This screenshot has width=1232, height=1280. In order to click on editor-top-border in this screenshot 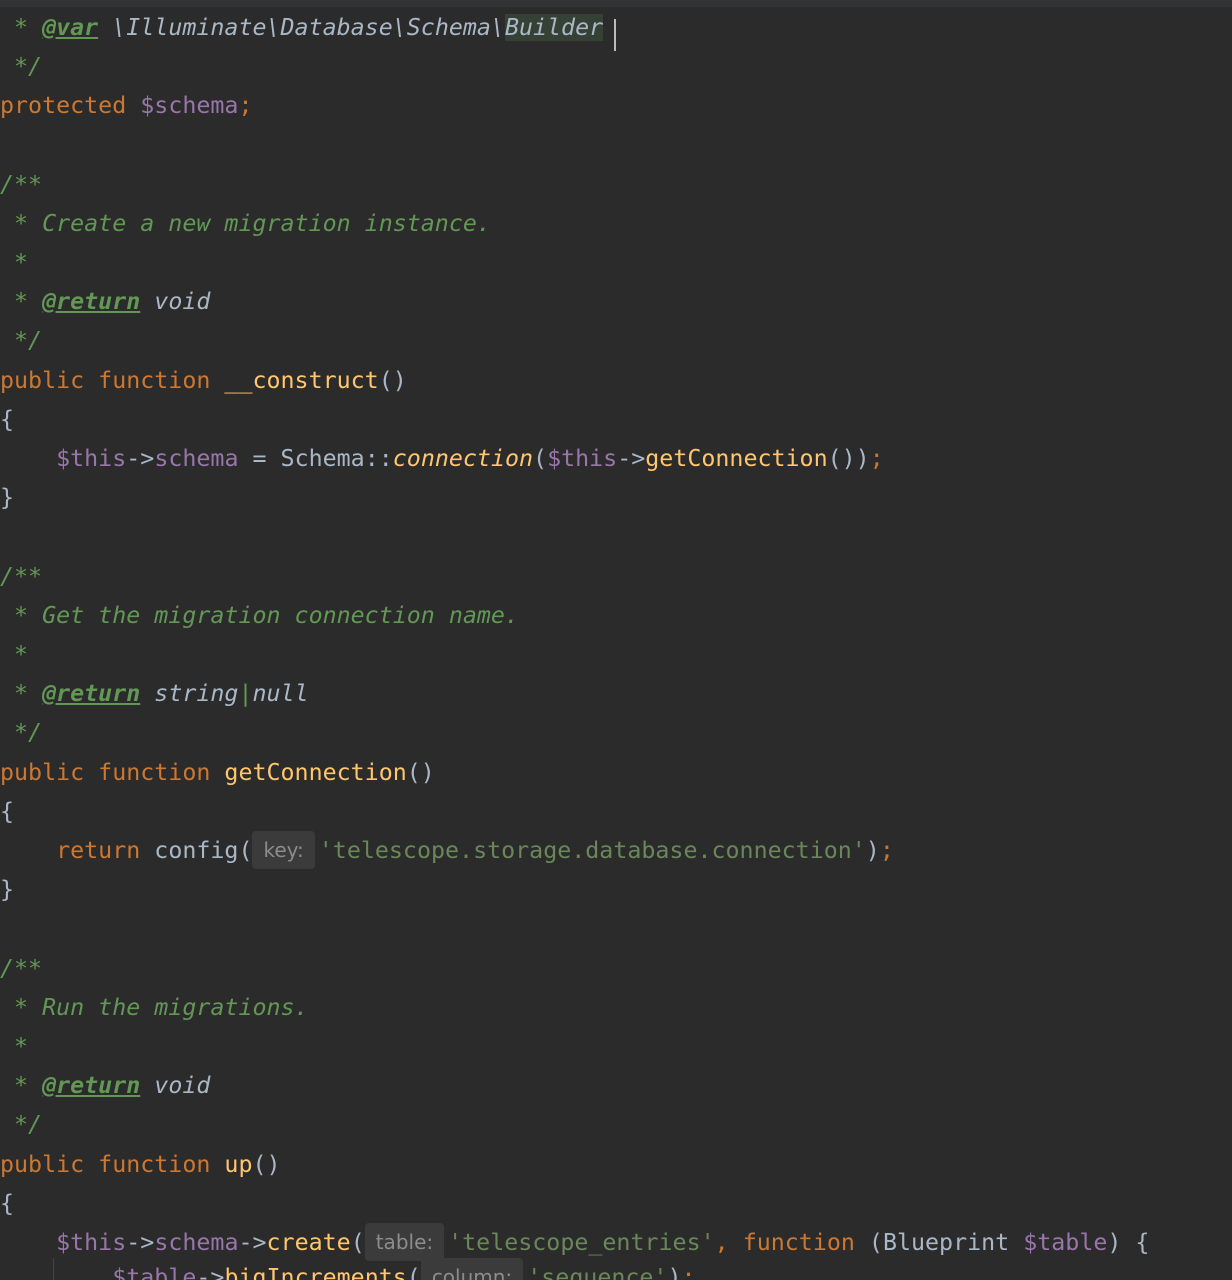, I will do `click(616, 3)`.